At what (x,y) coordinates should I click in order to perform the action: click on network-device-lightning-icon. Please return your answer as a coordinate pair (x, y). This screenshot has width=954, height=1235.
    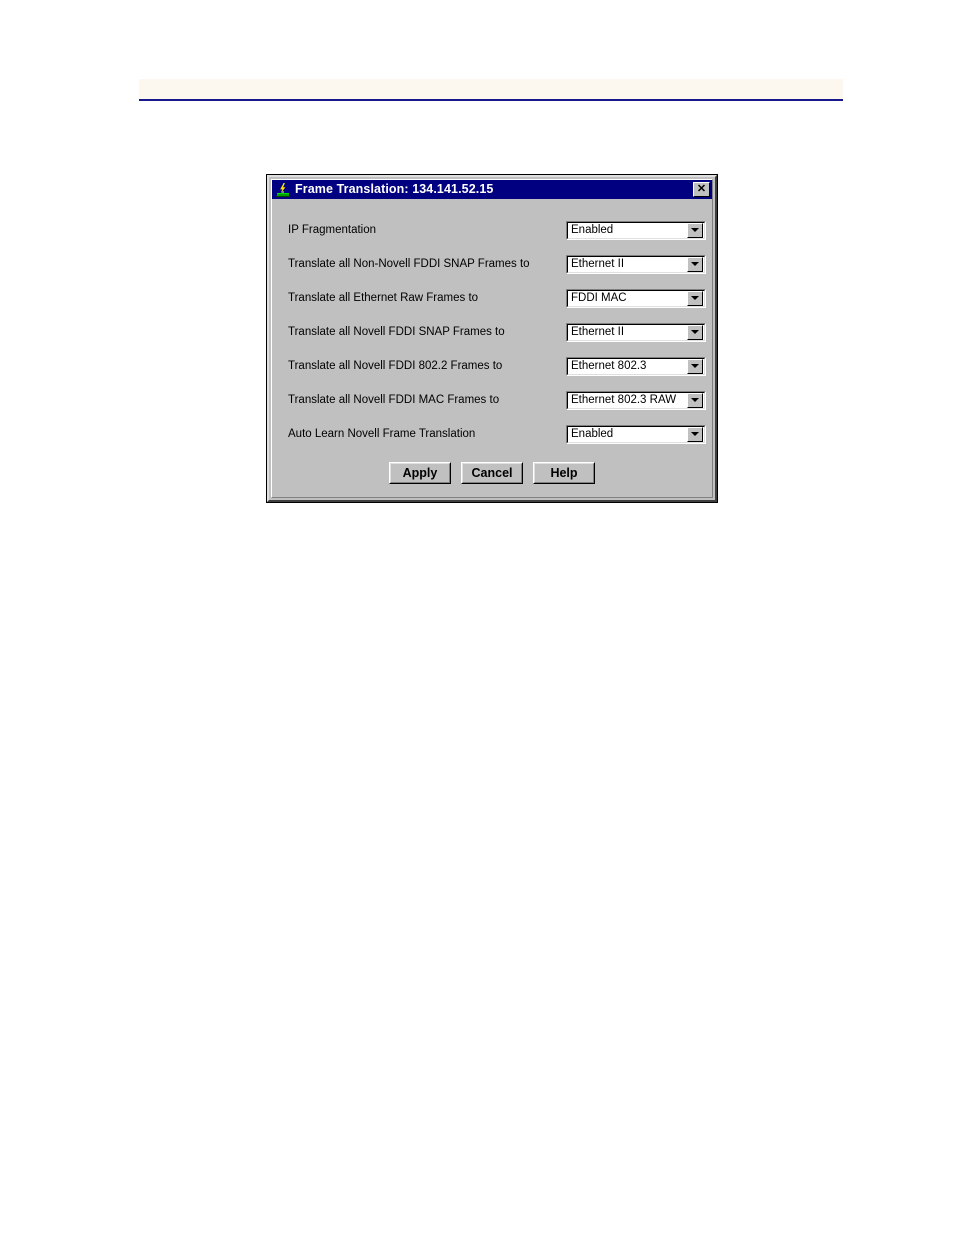
    Looking at the image, I should click on (283, 189).